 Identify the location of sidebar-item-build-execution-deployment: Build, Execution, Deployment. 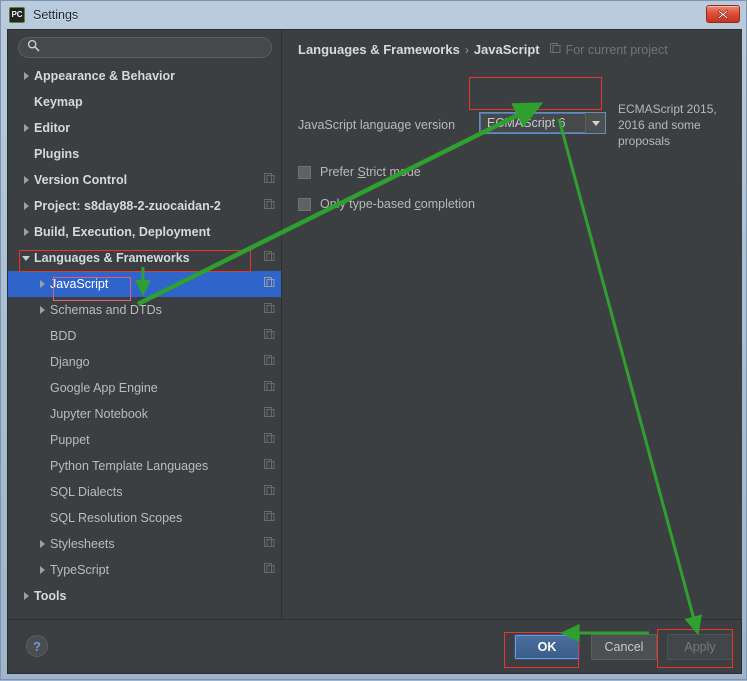
(144, 232).